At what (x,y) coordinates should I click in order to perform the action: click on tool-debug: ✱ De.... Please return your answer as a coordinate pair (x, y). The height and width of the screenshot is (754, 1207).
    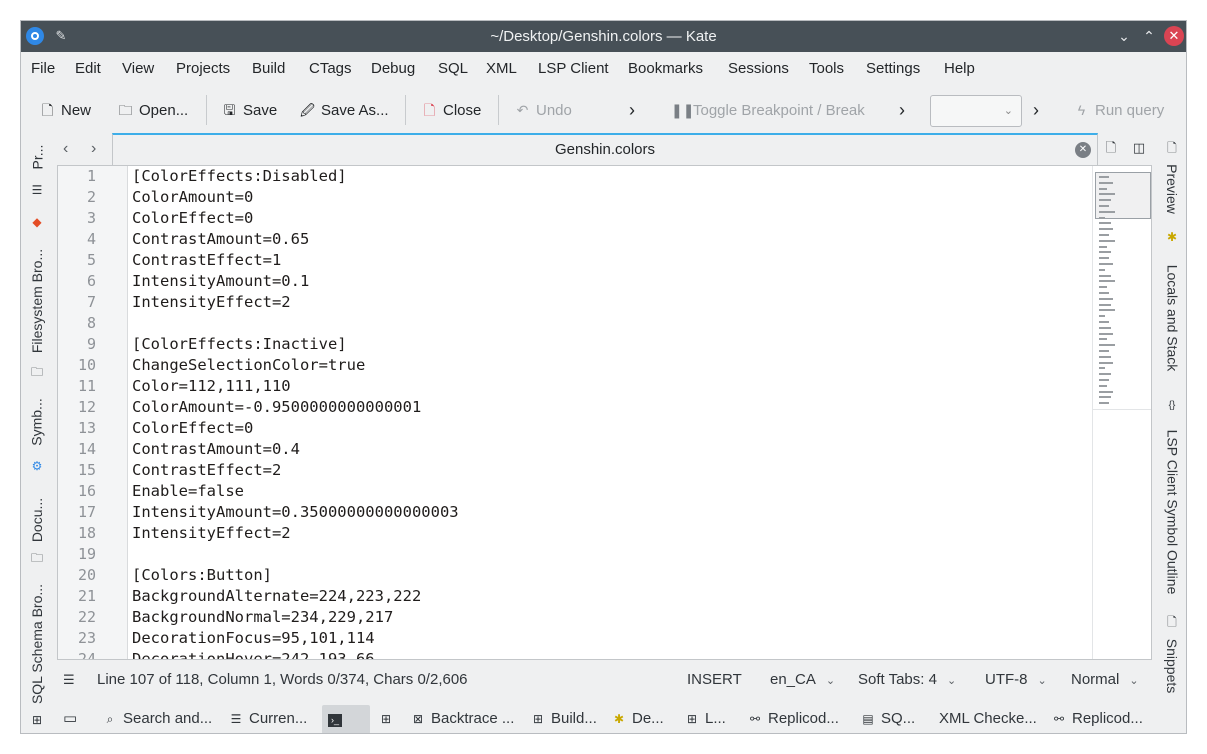
    Looking at the image, I should click on (638, 717).